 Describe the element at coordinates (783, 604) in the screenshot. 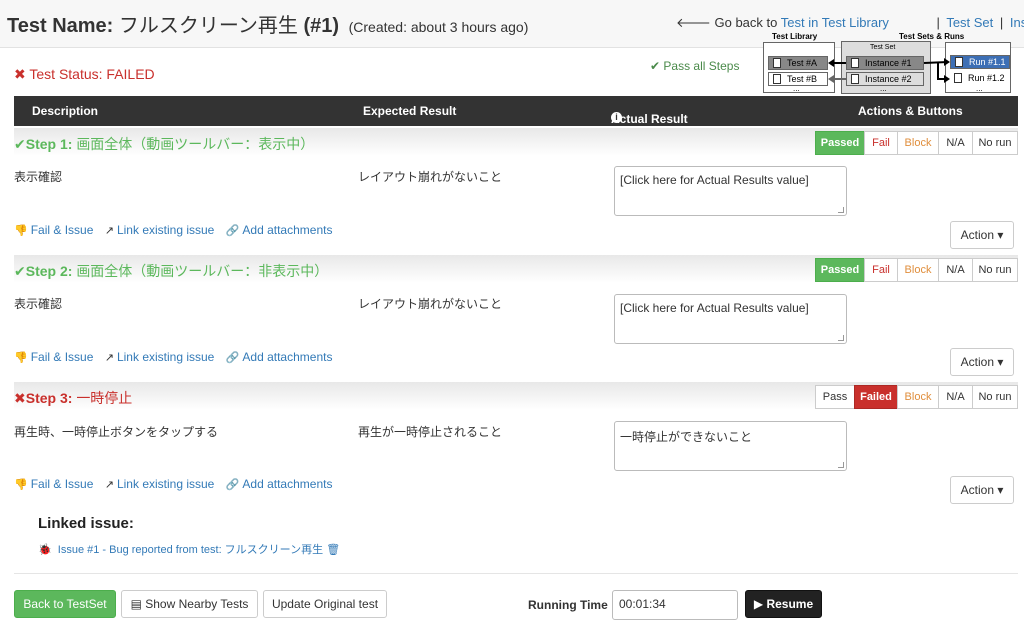

I see `resume-button: ▶ Resume` at that location.